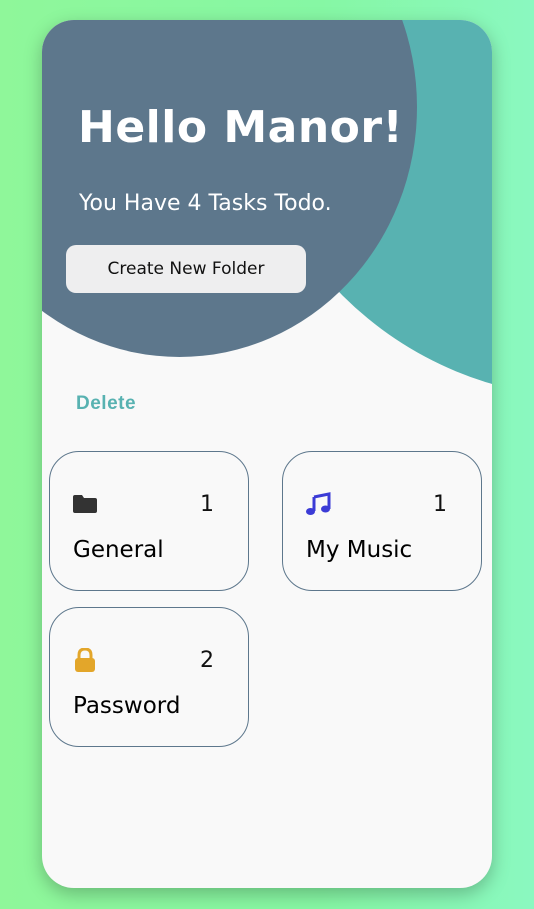 The image size is (534, 909). I want to click on folder-task-count: 2, so click(207, 660).